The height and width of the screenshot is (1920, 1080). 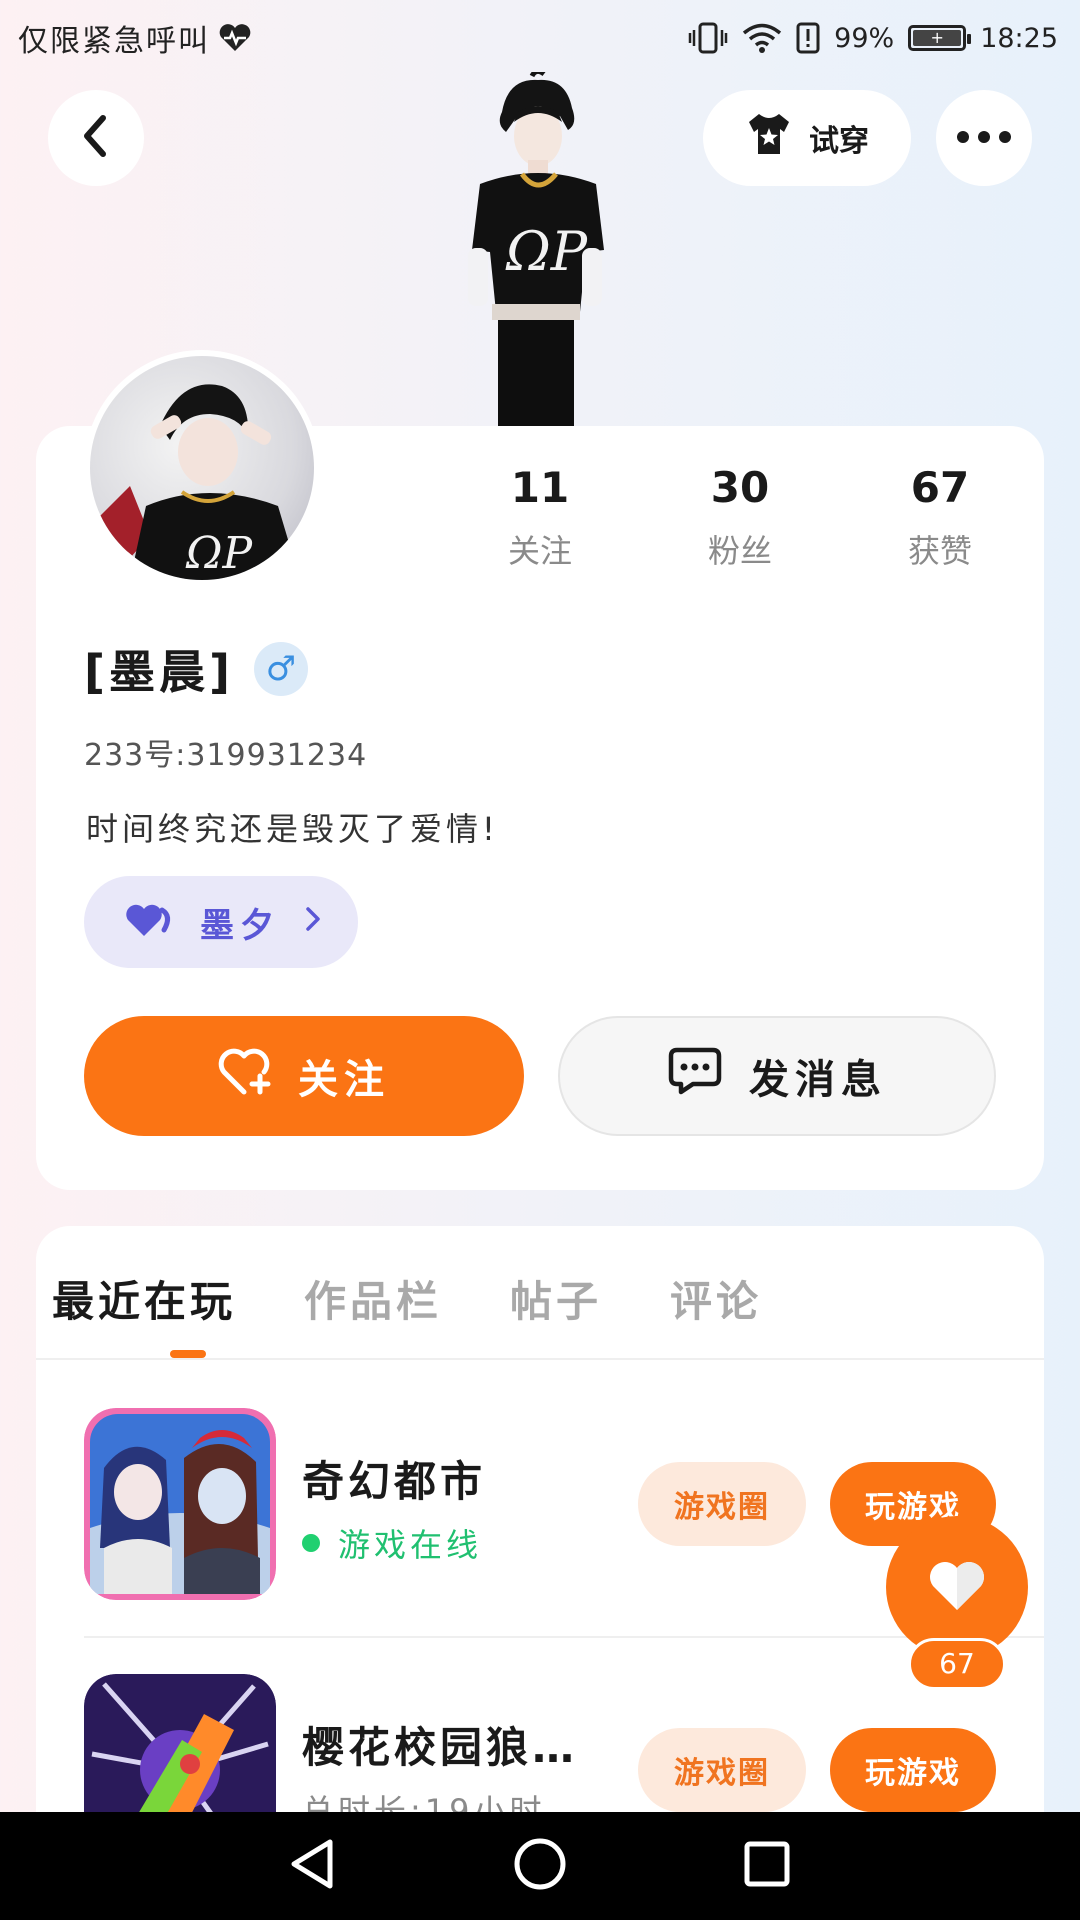 I want to click on row-divider, so click(x=564, y=1637).